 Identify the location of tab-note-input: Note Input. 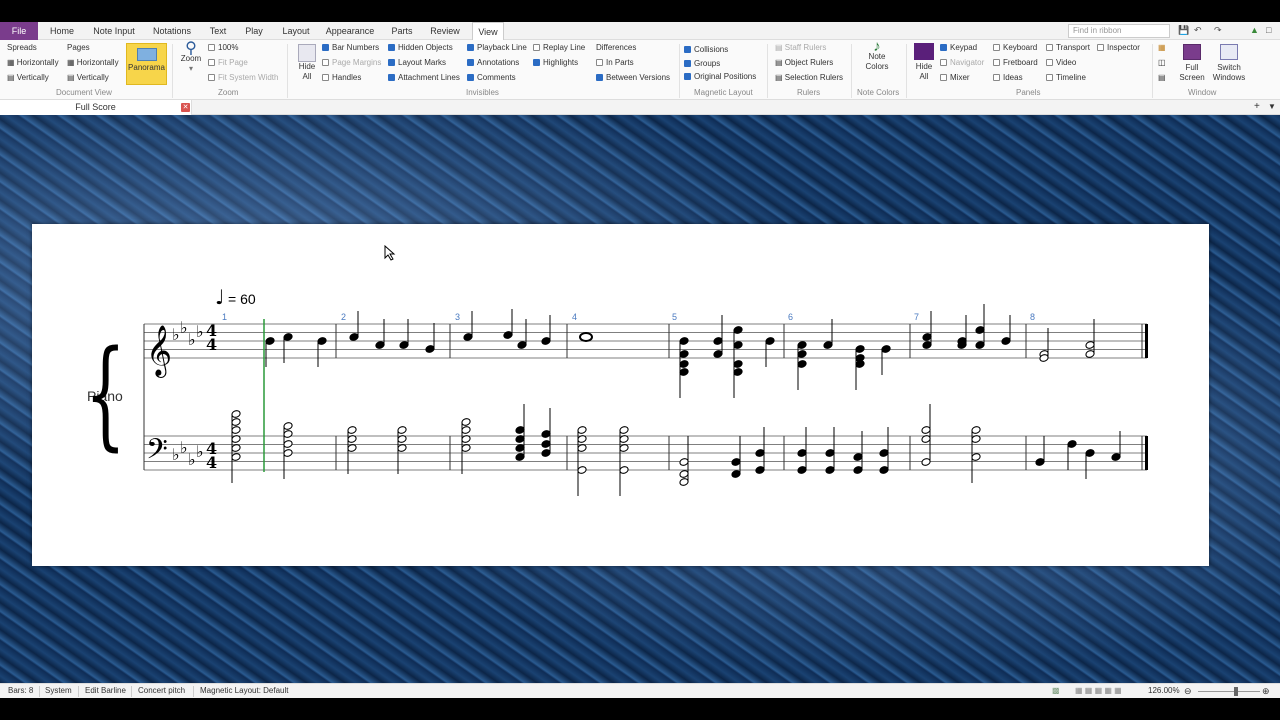
(114, 31).